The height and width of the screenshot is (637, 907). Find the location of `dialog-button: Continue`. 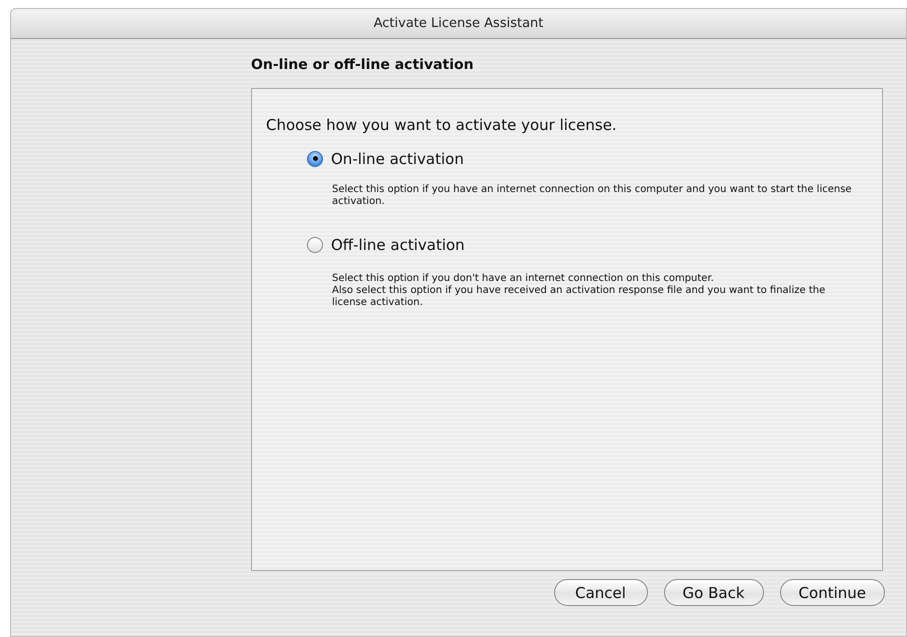

dialog-button: Continue is located at coordinates (832, 592).